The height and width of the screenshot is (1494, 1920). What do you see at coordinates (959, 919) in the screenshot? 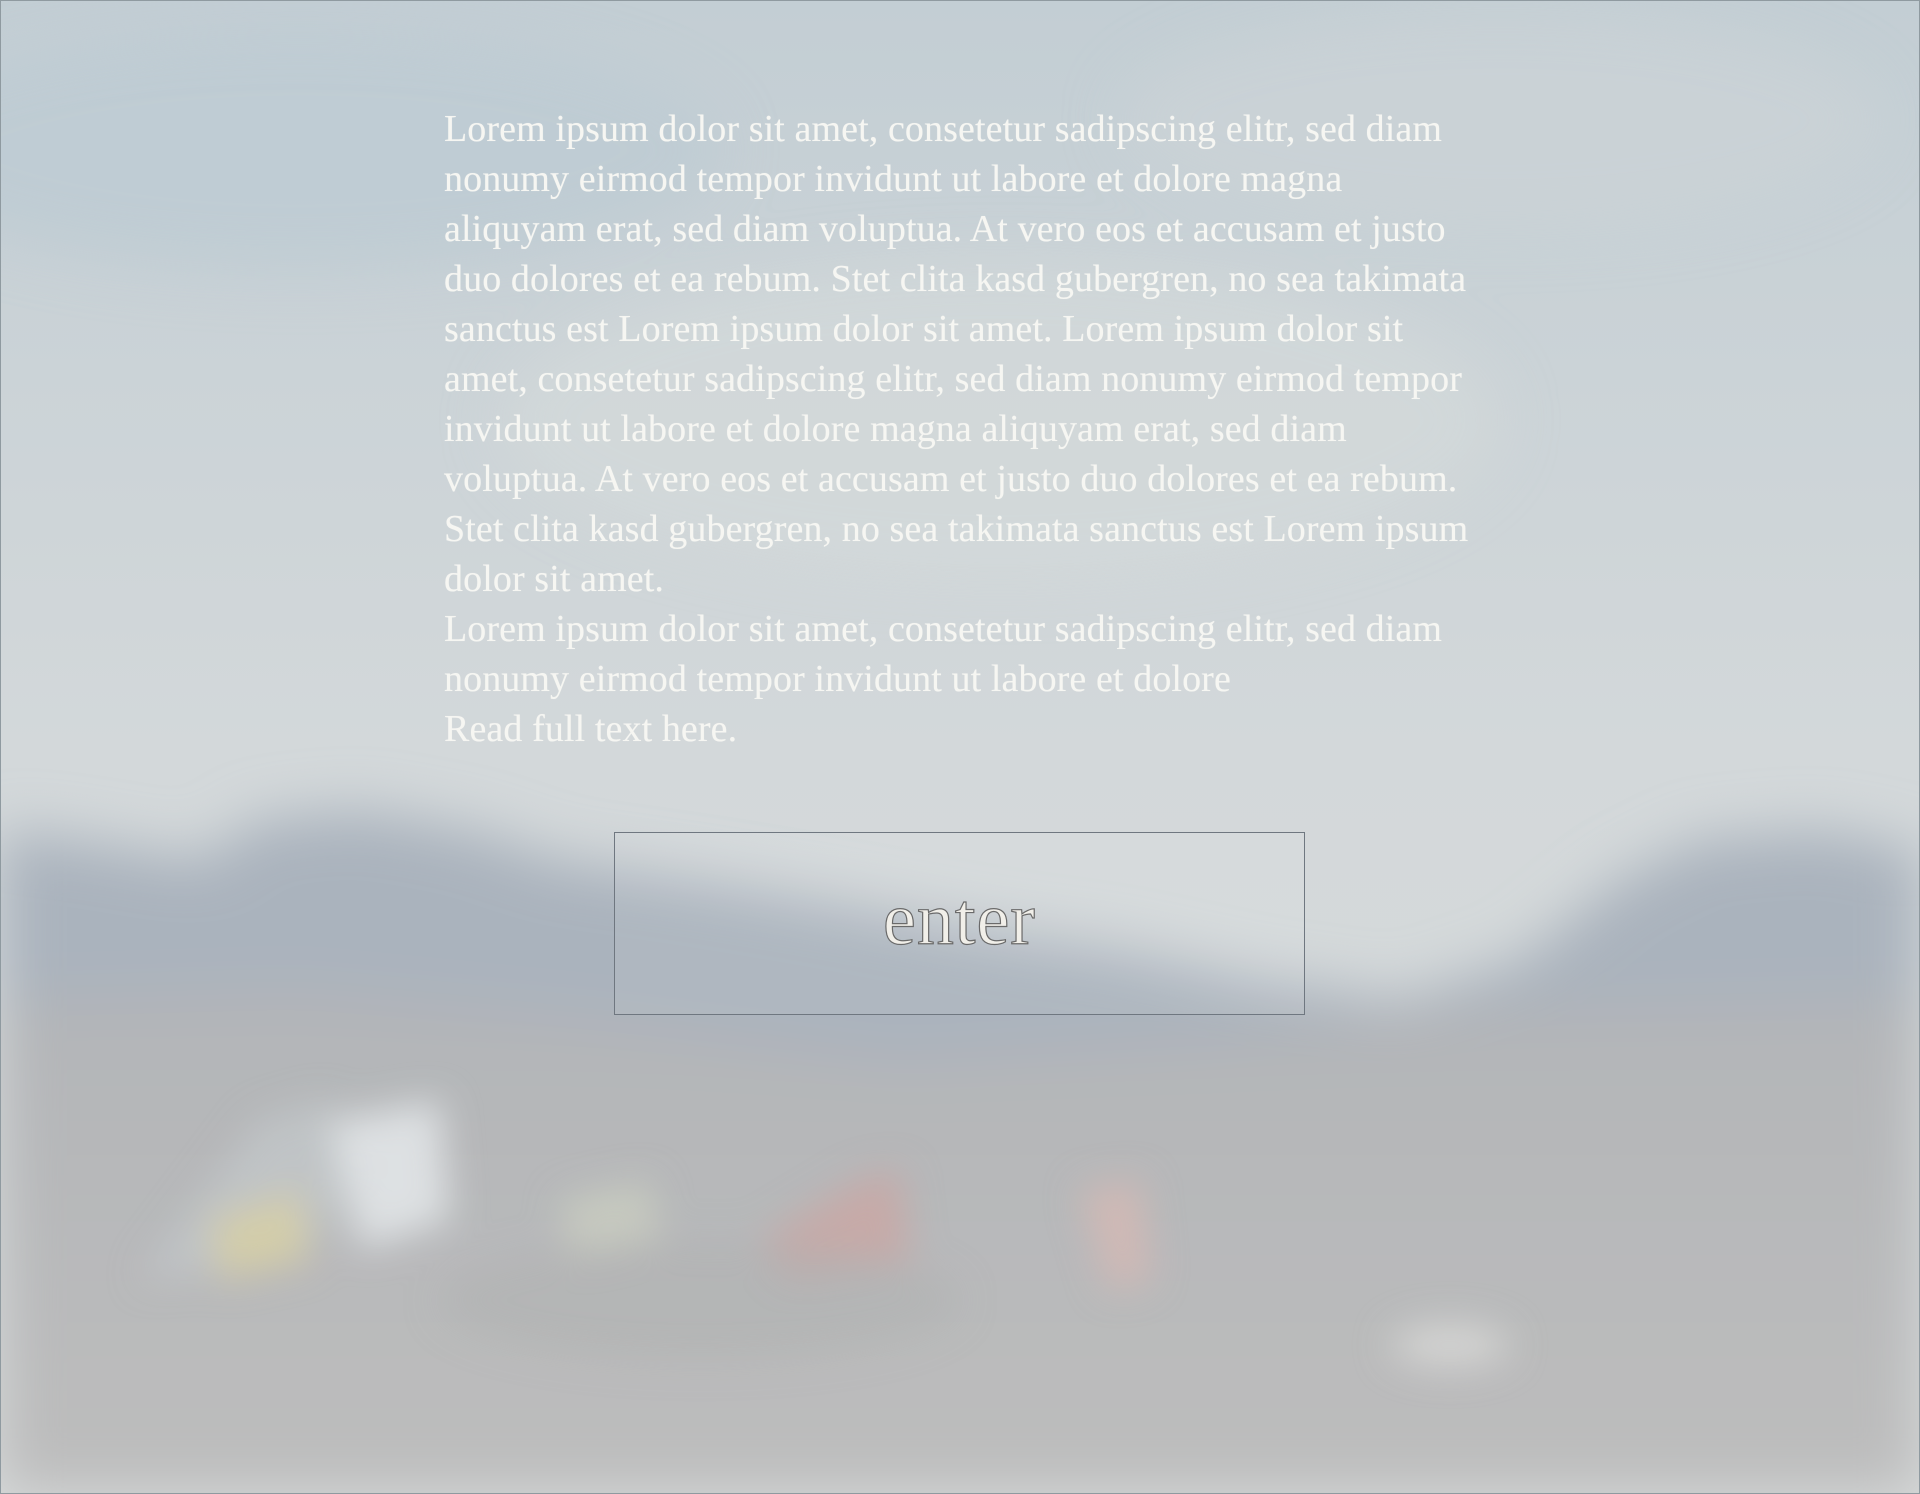
I see `enter-button-label: enter` at bounding box center [959, 919].